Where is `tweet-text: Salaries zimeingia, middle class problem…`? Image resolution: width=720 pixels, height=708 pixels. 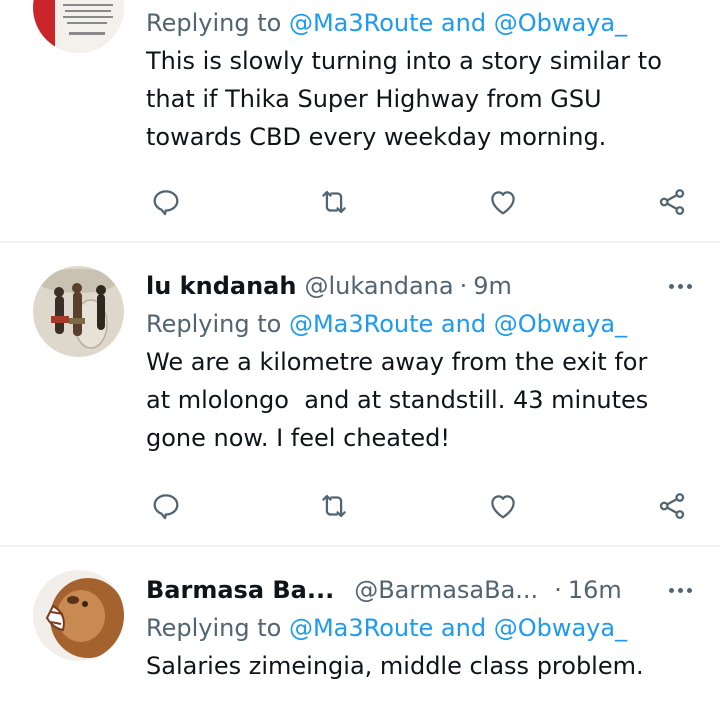 tweet-text: Salaries zimeingia, middle class problem… is located at coordinates (395, 666).